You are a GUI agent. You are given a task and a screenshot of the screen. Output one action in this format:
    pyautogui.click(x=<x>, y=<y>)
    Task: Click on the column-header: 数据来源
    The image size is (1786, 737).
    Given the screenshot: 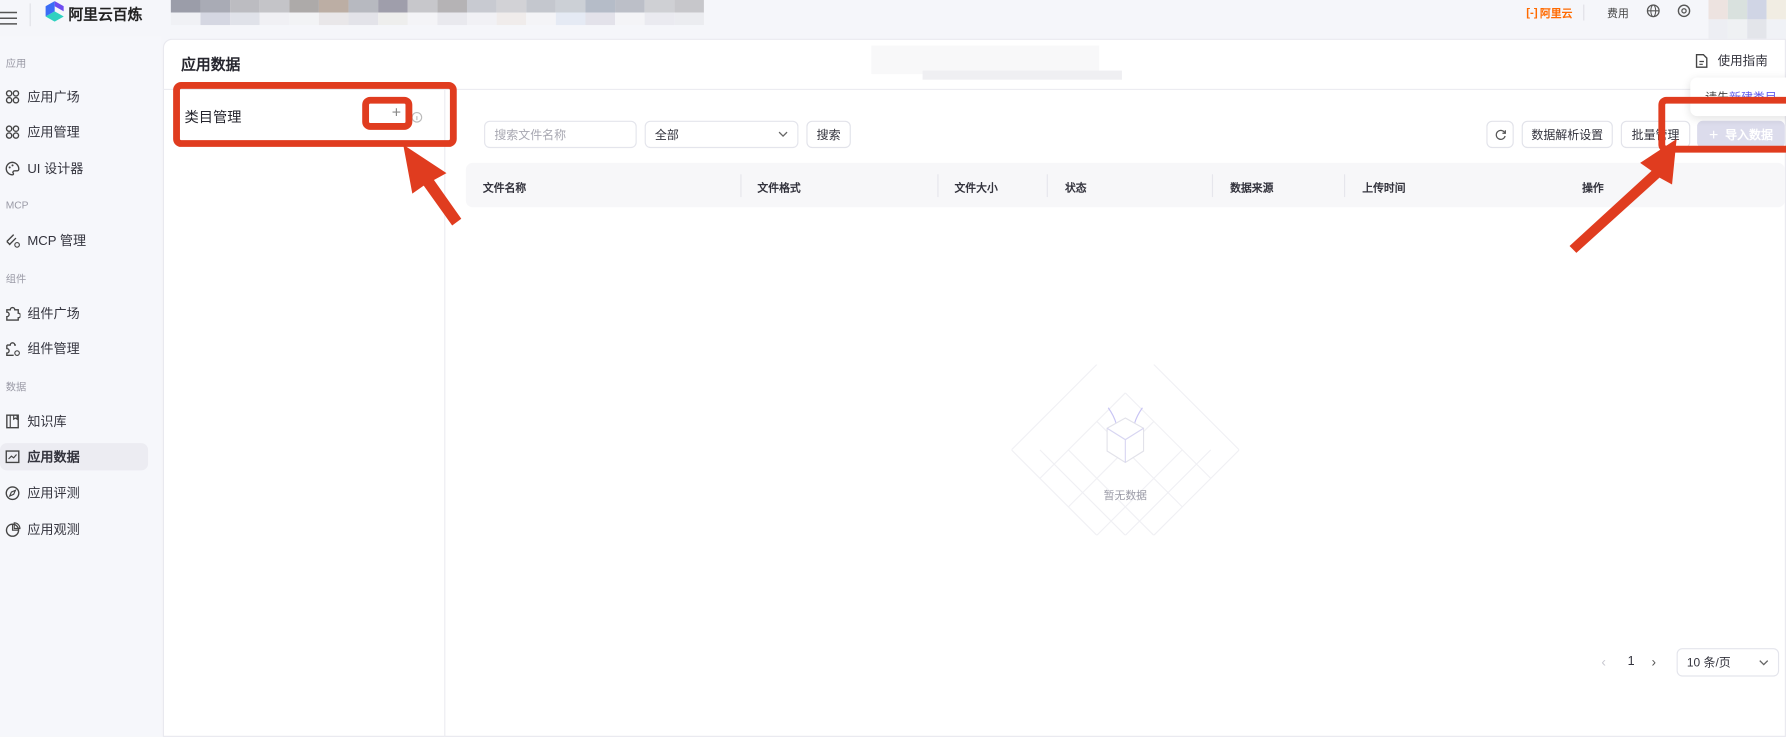 What is the action you would take?
    pyautogui.click(x=1252, y=188)
    